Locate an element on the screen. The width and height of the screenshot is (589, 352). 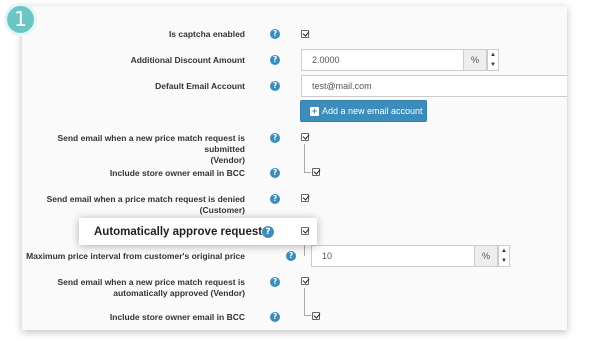
plus-icon: + is located at coordinates (314, 111).